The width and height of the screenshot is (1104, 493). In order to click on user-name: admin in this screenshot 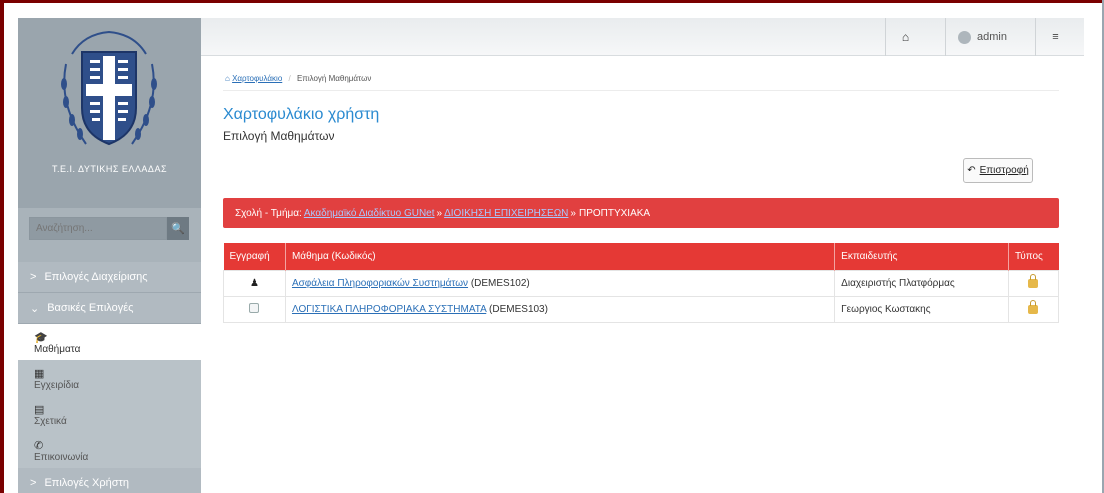, I will do `click(992, 37)`.